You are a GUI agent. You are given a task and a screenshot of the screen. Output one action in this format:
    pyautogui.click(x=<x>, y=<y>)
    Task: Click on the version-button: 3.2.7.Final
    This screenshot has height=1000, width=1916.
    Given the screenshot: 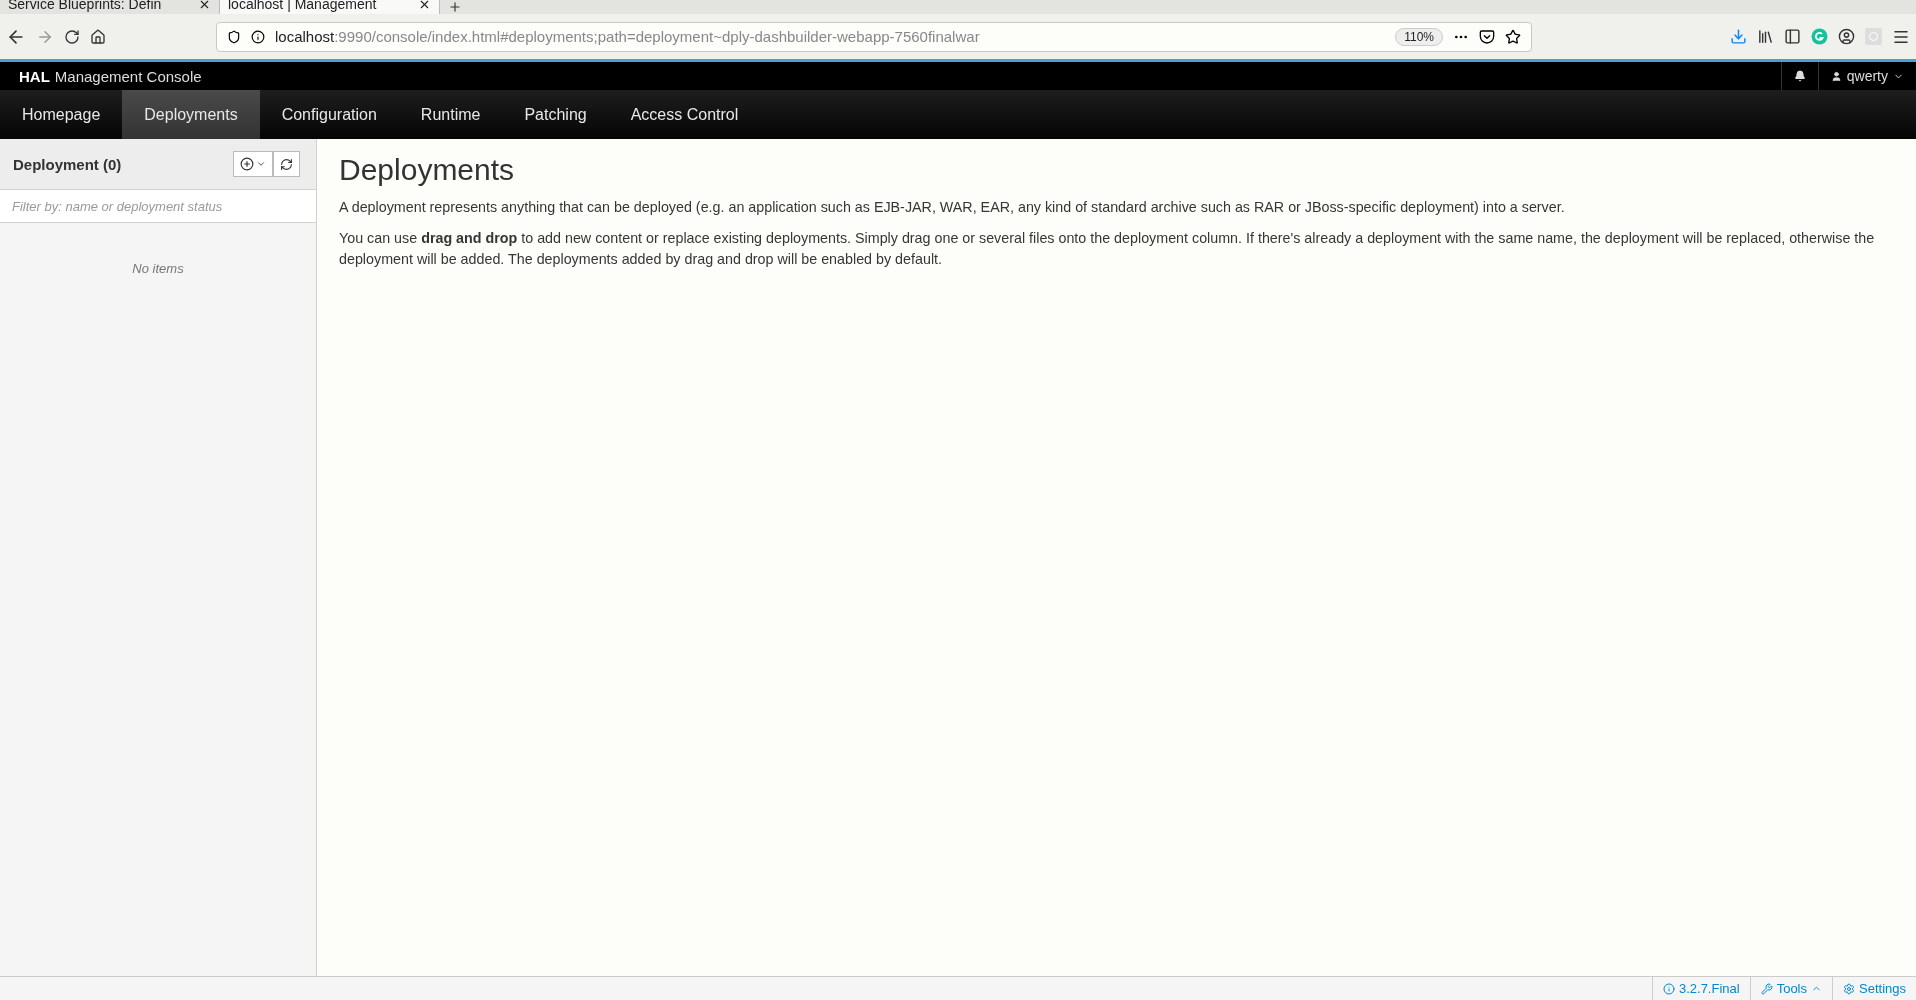 What is the action you would take?
    pyautogui.click(x=1700, y=988)
    